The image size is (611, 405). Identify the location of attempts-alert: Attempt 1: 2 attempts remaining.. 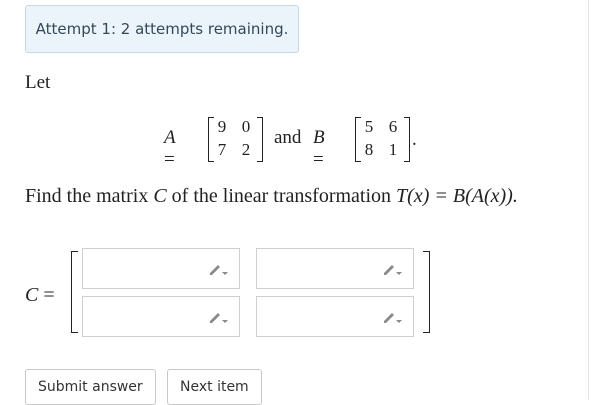
(162, 29).